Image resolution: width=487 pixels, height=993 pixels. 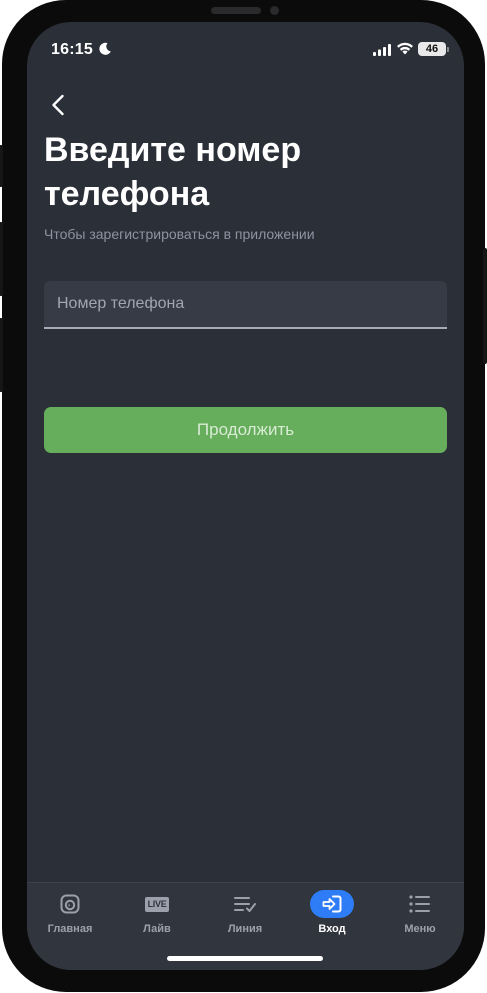 What do you see at coordinates (236, 10) in the screenshot?
I see `speaker-grille` at bounding box center [236, 10].